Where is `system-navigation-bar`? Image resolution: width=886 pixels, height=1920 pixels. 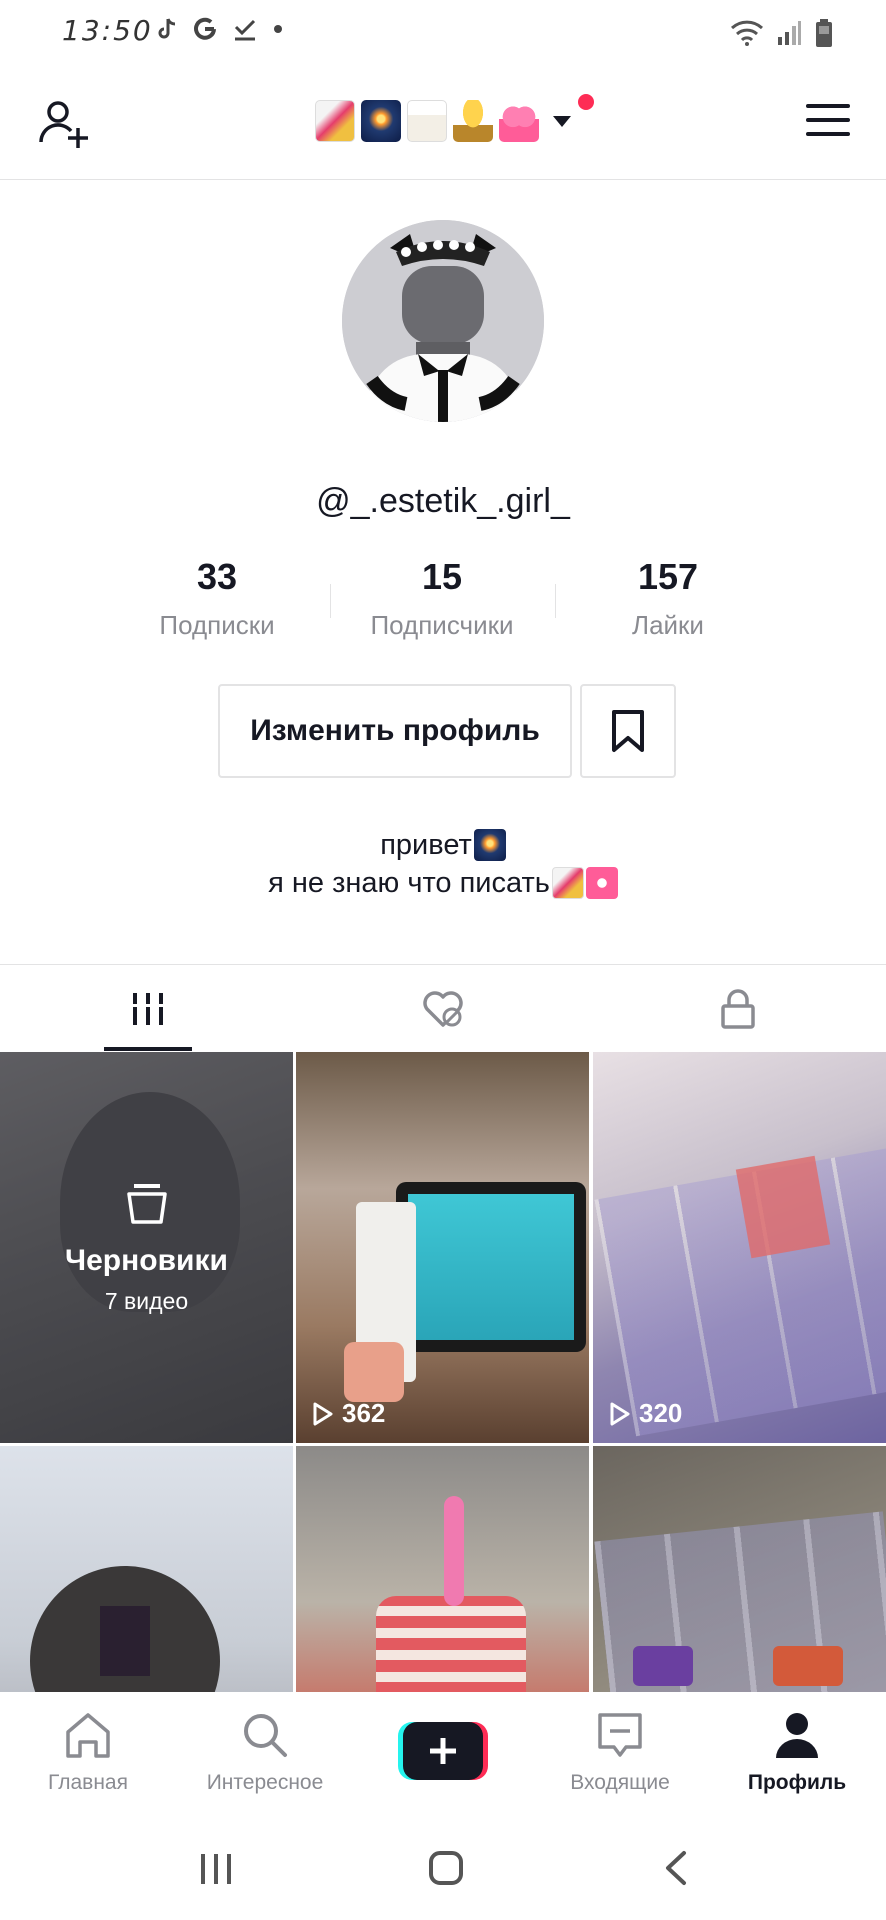 system-navigation-bar is located at coordinates (443, 1869).